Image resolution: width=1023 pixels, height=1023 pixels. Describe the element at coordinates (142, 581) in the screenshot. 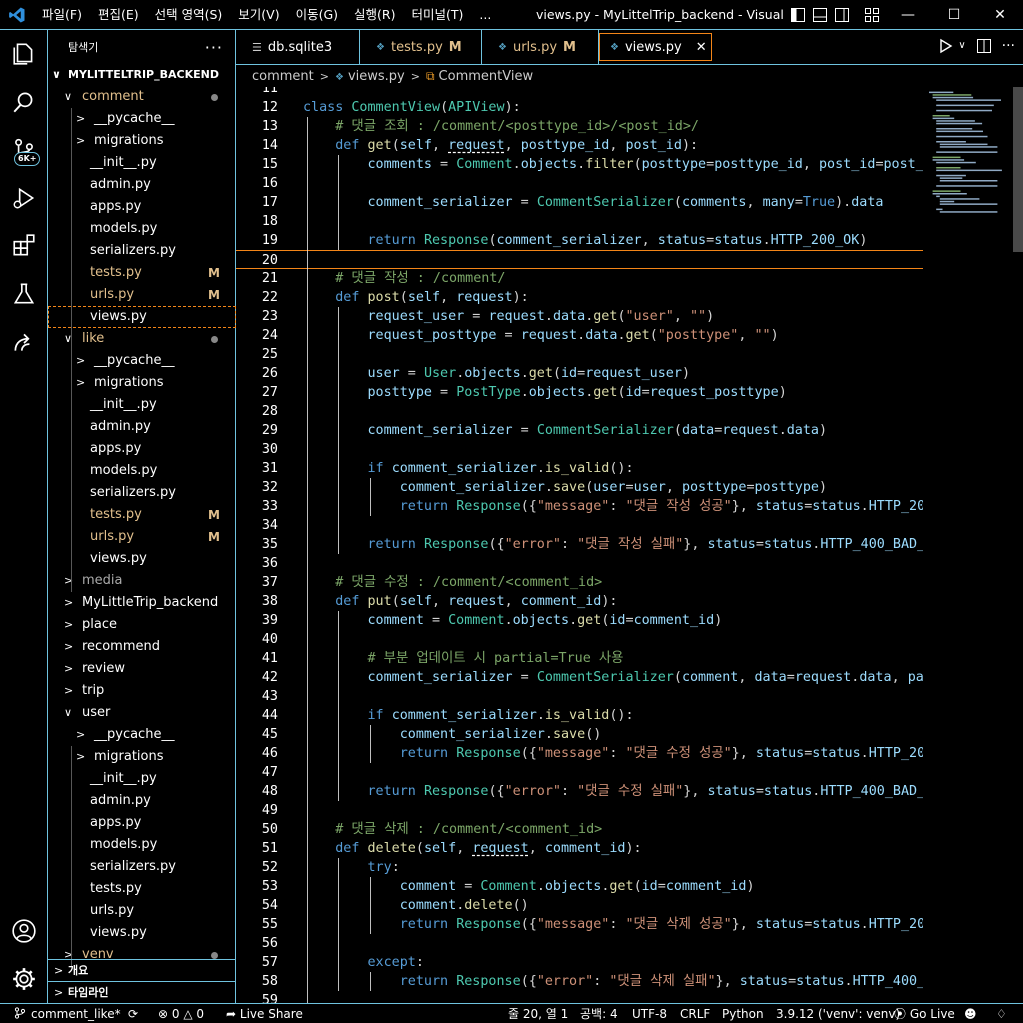

I see `folder-media: > media` at that location.